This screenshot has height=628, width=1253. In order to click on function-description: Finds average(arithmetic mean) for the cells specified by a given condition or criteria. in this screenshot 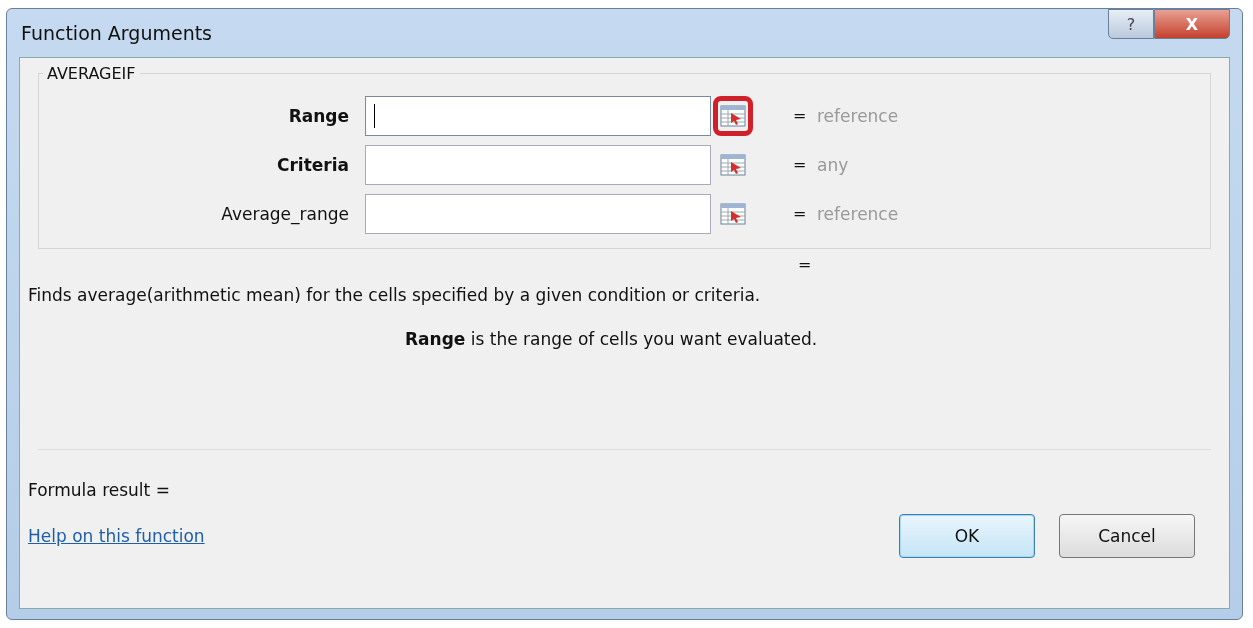, I will do `click(395, 295)`.